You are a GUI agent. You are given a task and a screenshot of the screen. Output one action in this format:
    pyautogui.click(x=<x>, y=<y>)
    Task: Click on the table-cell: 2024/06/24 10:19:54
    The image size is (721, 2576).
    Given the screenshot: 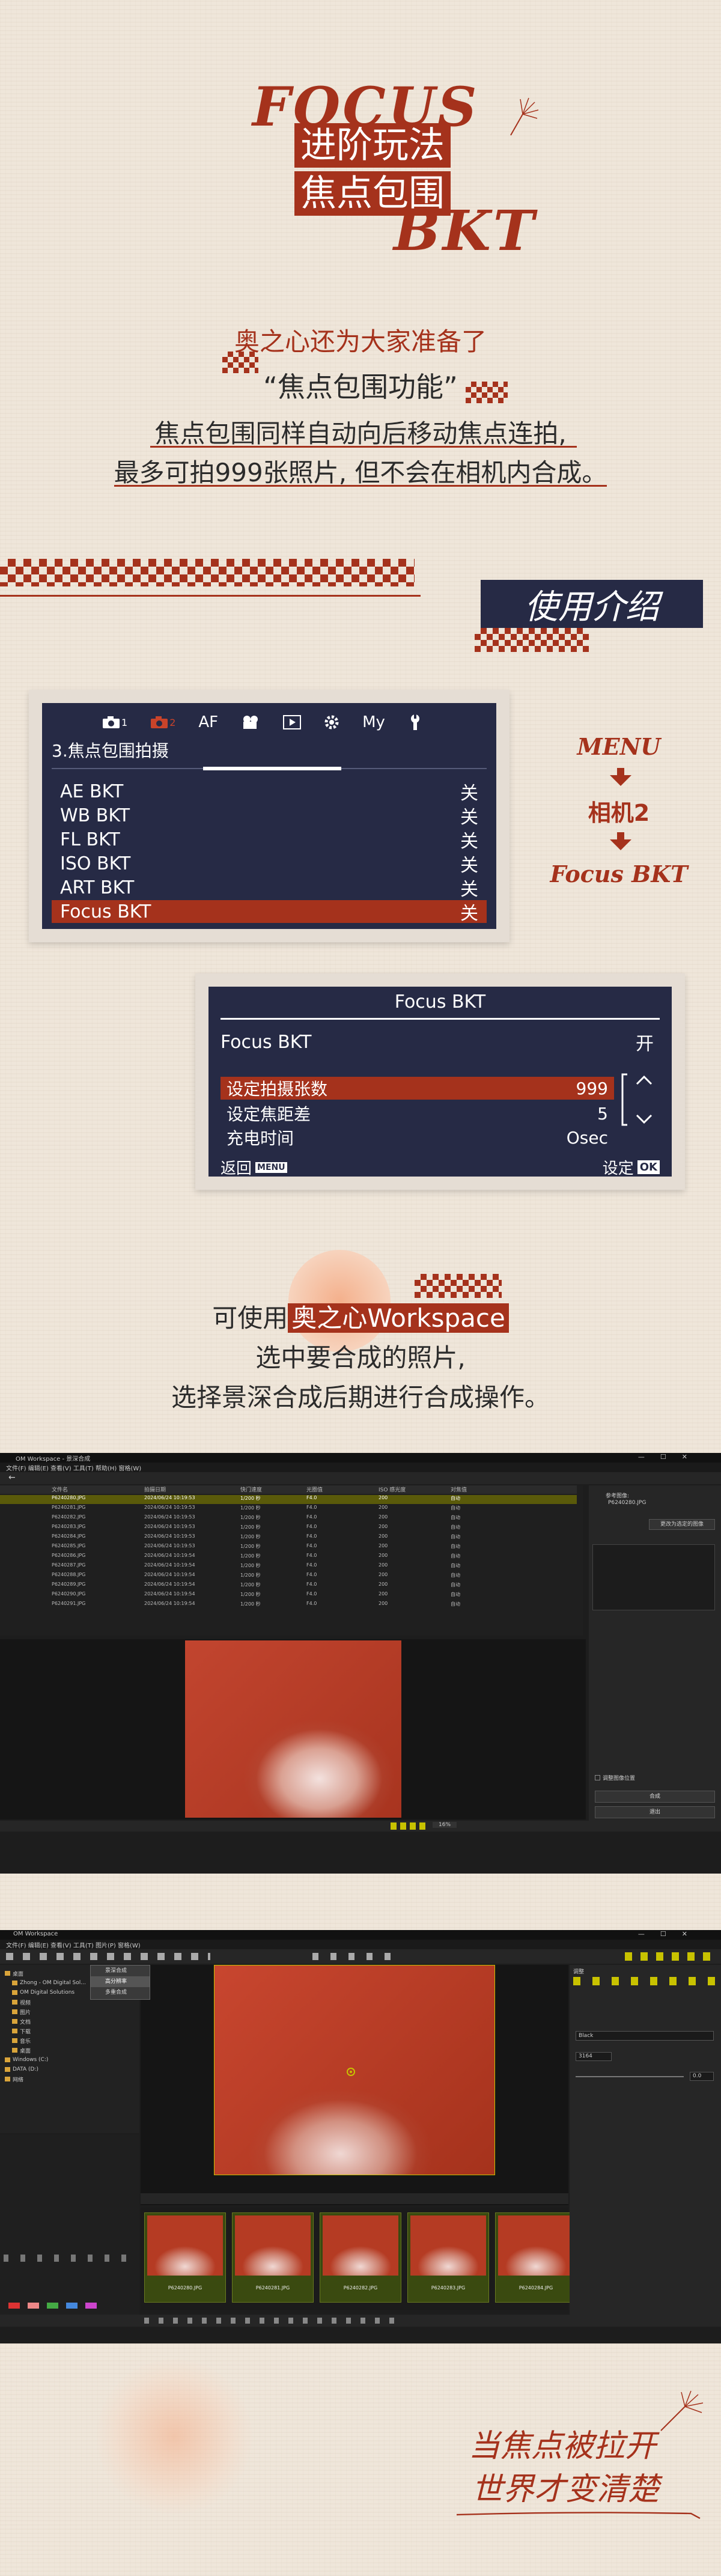 What is the action you would take?
    pyautogui.click(x=169, y=1603)
    